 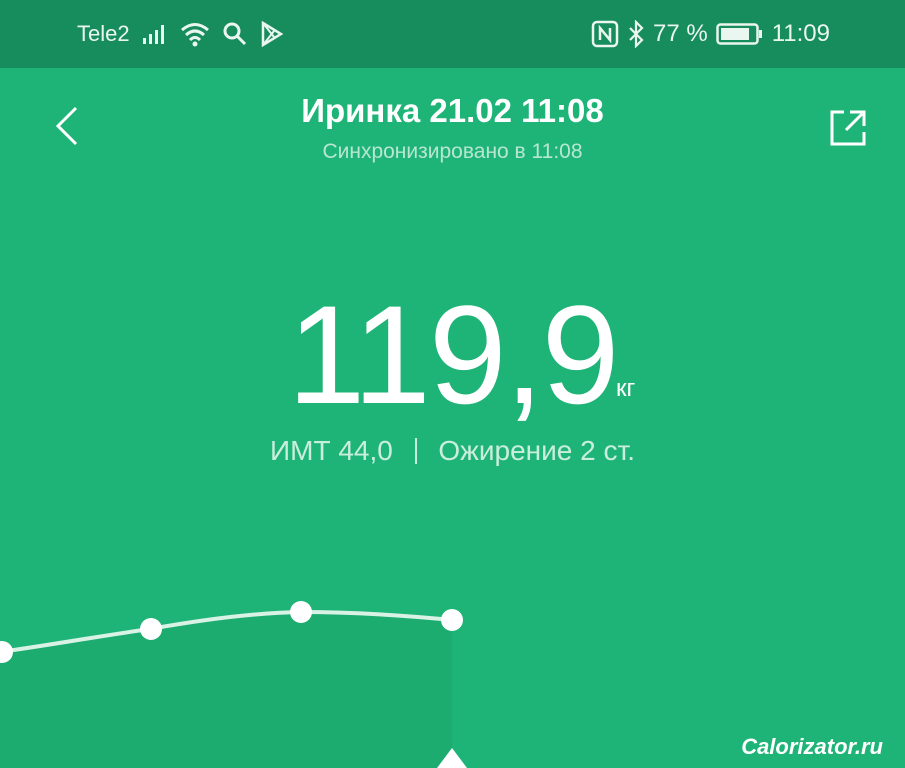 I want to click on share-icon, so click(x=848, y=128).